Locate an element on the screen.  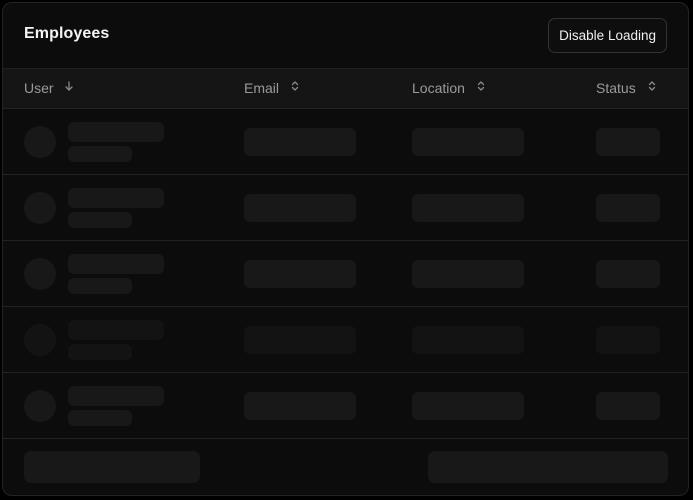
column-header-user: User is located at coordinates (49, 88).